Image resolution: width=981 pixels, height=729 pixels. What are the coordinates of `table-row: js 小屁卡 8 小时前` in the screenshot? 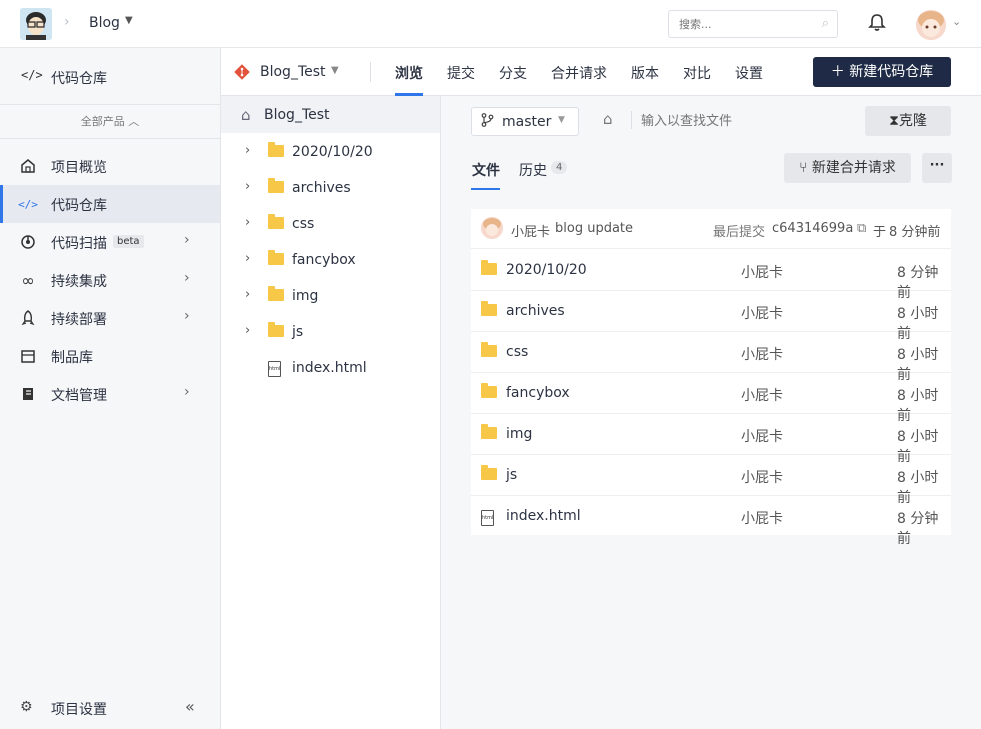 It's located at (711, 480).